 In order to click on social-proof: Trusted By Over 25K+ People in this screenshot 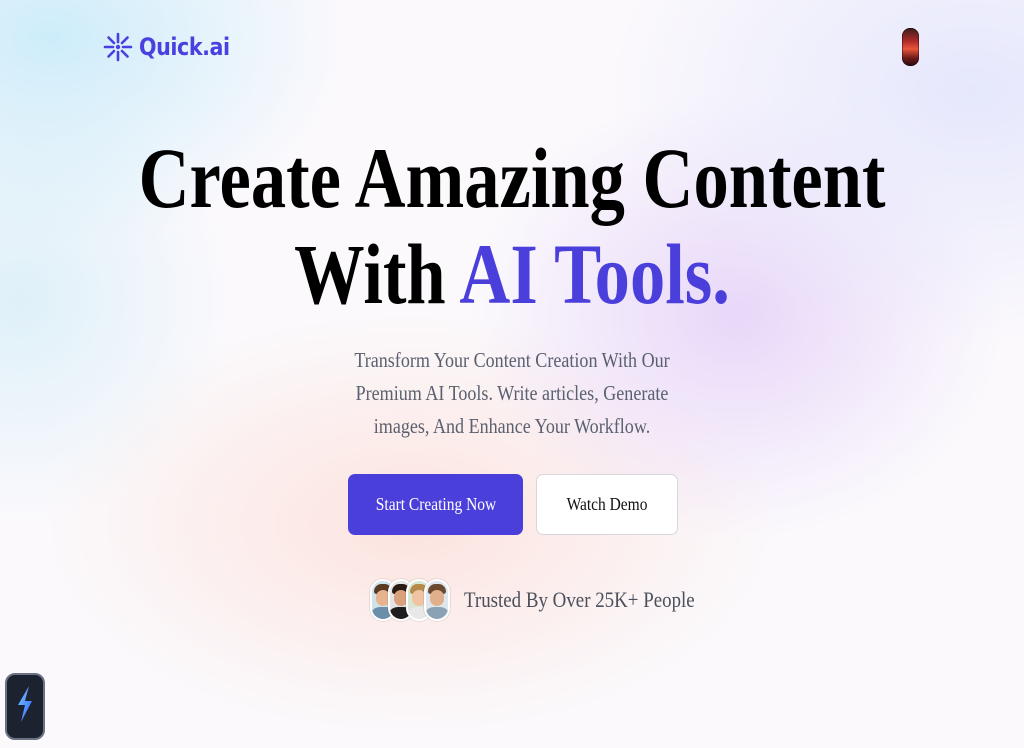, I will do `click(551, 600)`.